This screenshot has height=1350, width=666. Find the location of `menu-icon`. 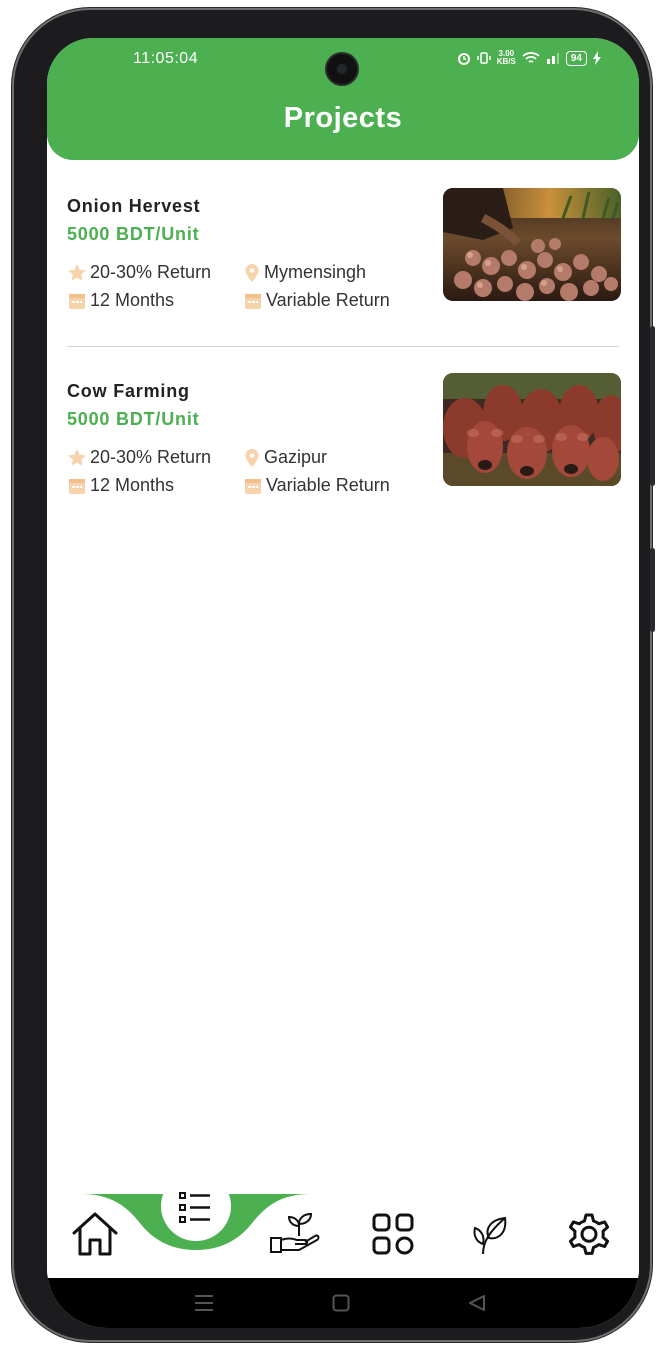

menu-icon is located at coordinates (204, 1303).